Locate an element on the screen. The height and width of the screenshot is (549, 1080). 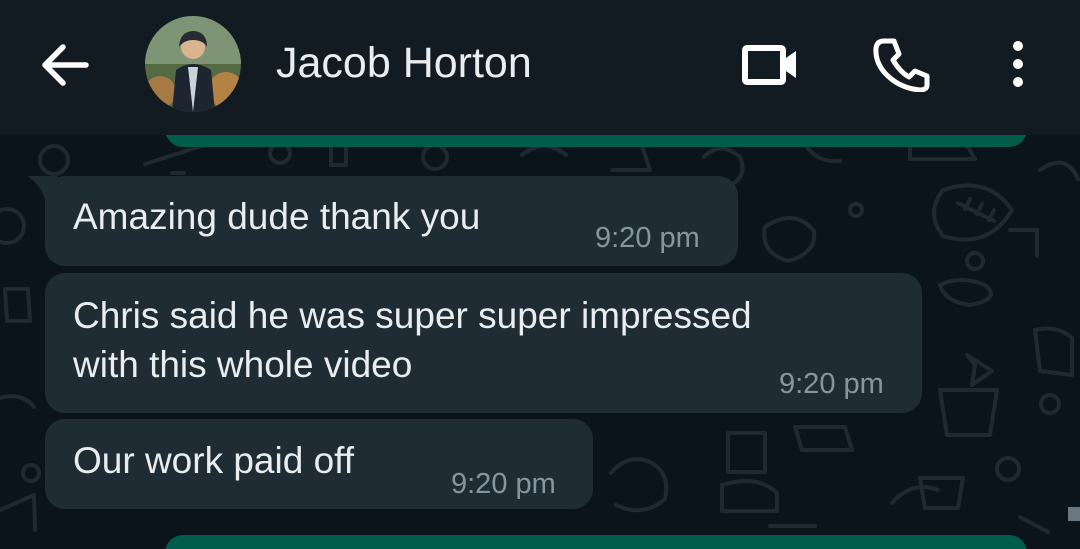
message-text: Amazing dude thank you is located at coordinates (277, 216).